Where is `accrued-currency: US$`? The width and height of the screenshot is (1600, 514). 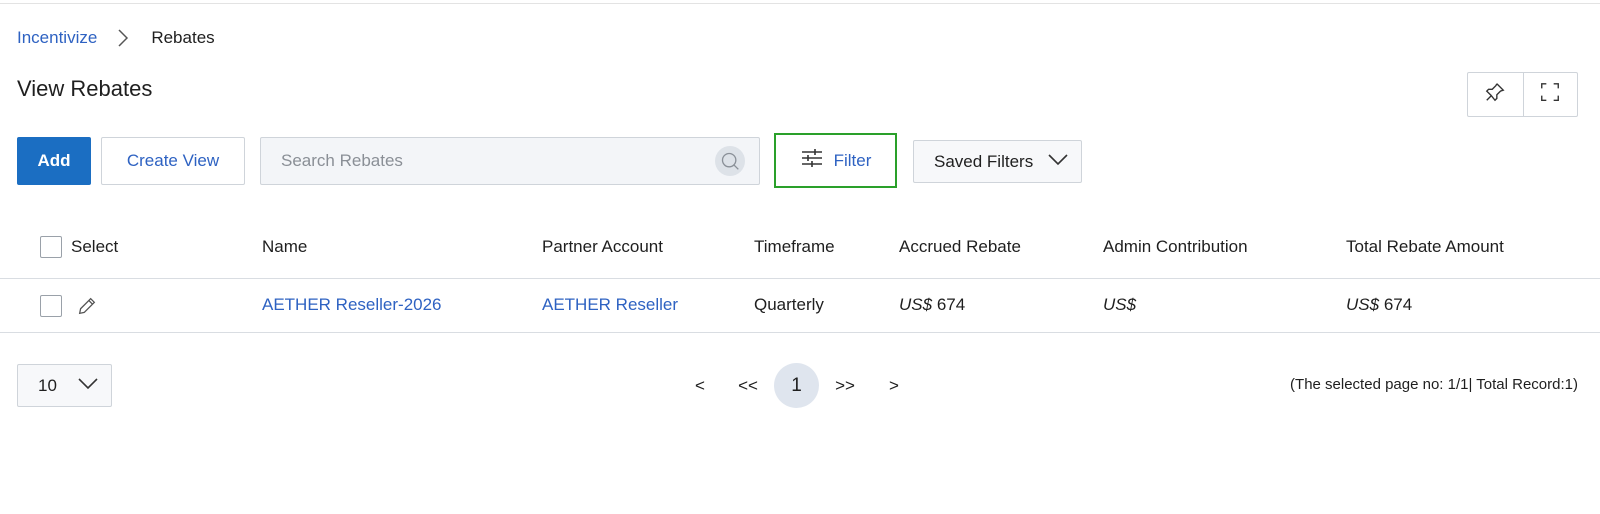 accrued-currency: US$ is located at coordinates (916, 304).